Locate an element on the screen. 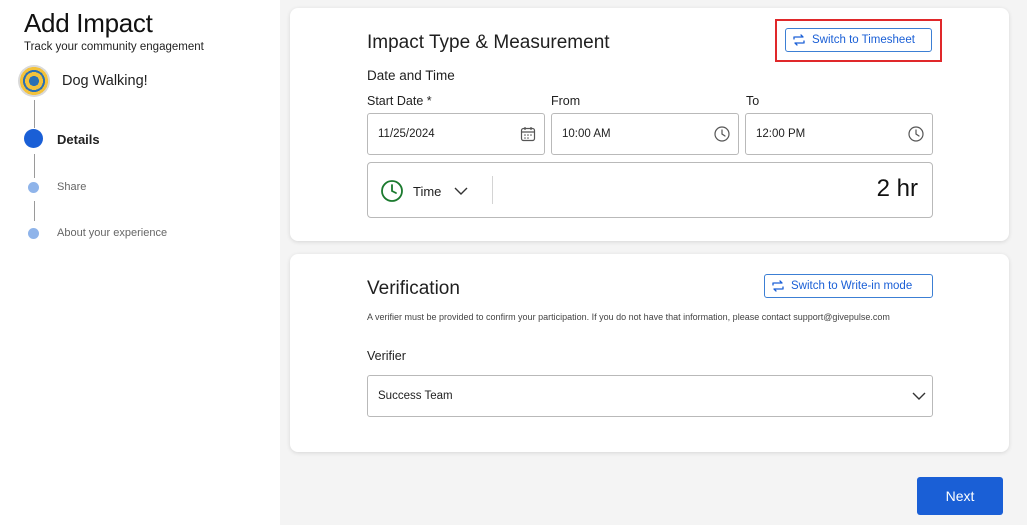 The image size is (1027, 525). switch-to-write-in-button: Switch to Write-in mode is located at coordinates (848, 286).